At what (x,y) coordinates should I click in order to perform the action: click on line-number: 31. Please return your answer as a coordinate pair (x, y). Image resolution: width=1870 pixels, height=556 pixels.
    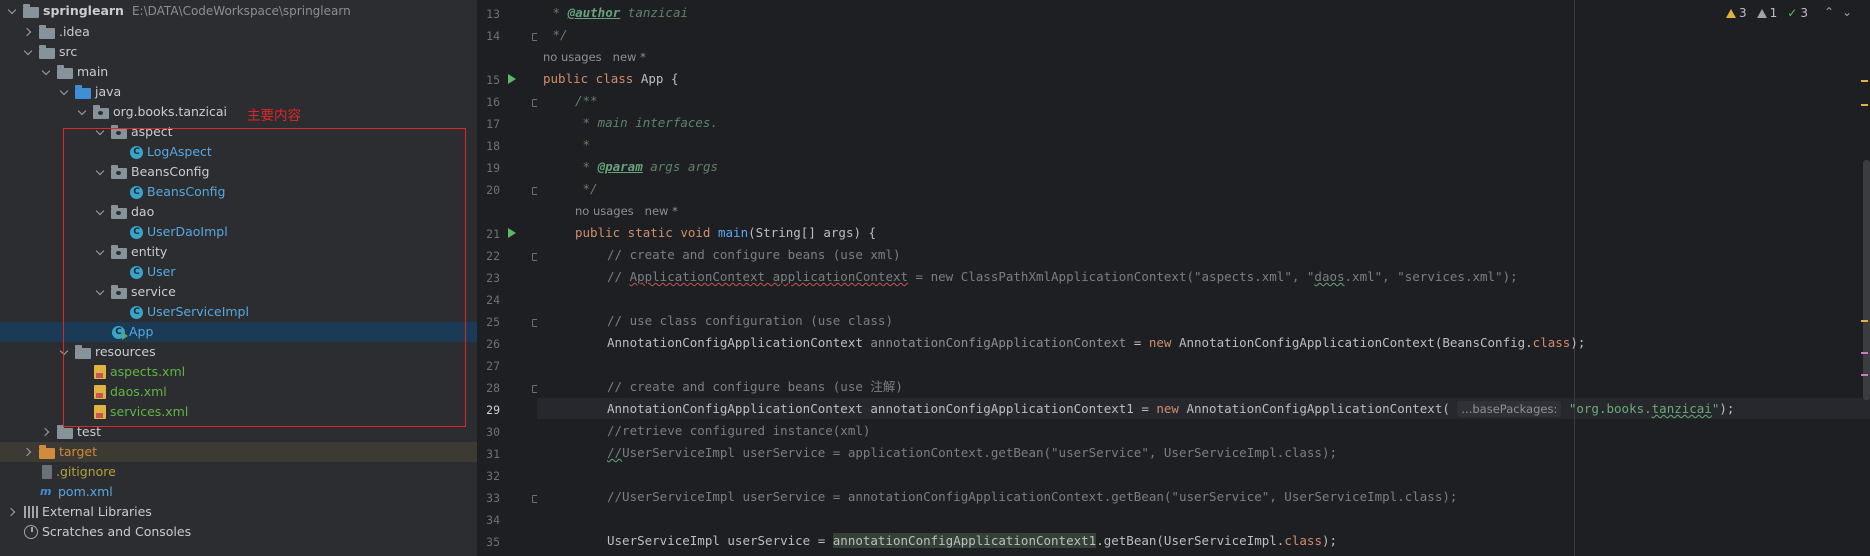
    Looking at the image, I should click on (493, 454).